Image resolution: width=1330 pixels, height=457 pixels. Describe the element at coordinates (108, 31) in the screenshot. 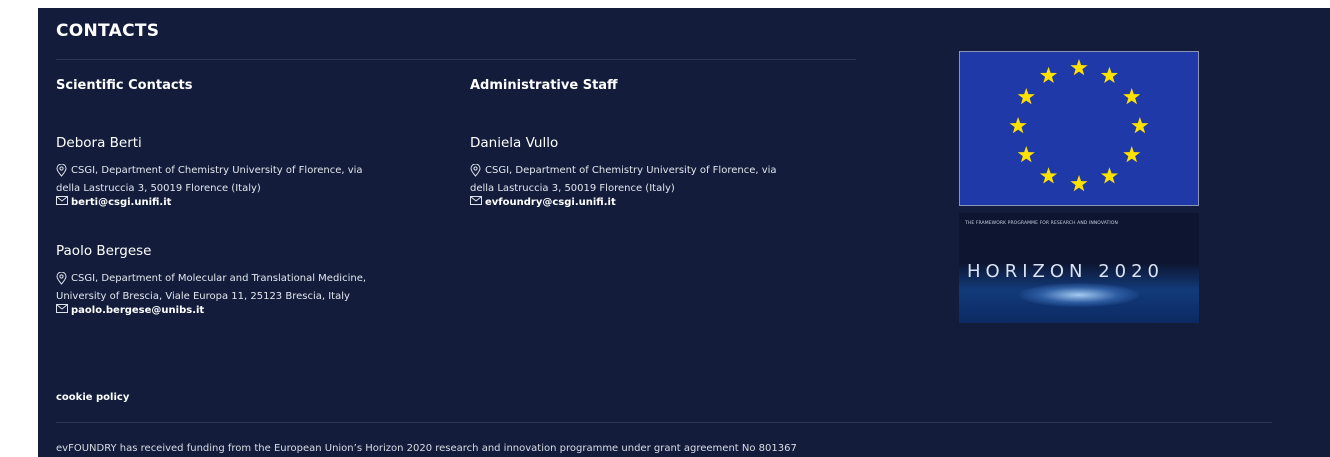

I see `section-title: CONTACTS` at that location.